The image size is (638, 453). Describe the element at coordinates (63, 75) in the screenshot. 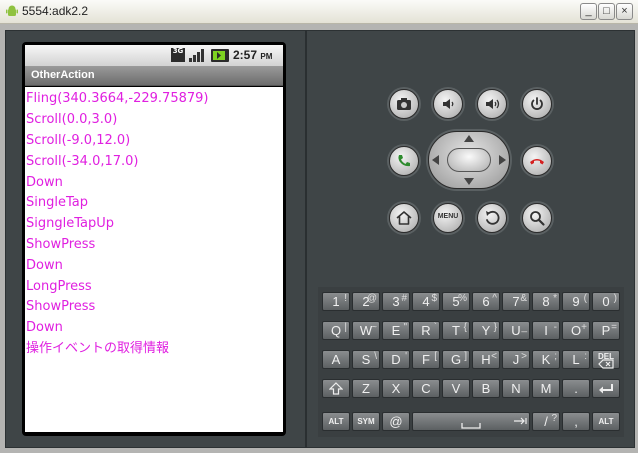

I see `app-title: OtherAction` at that location.